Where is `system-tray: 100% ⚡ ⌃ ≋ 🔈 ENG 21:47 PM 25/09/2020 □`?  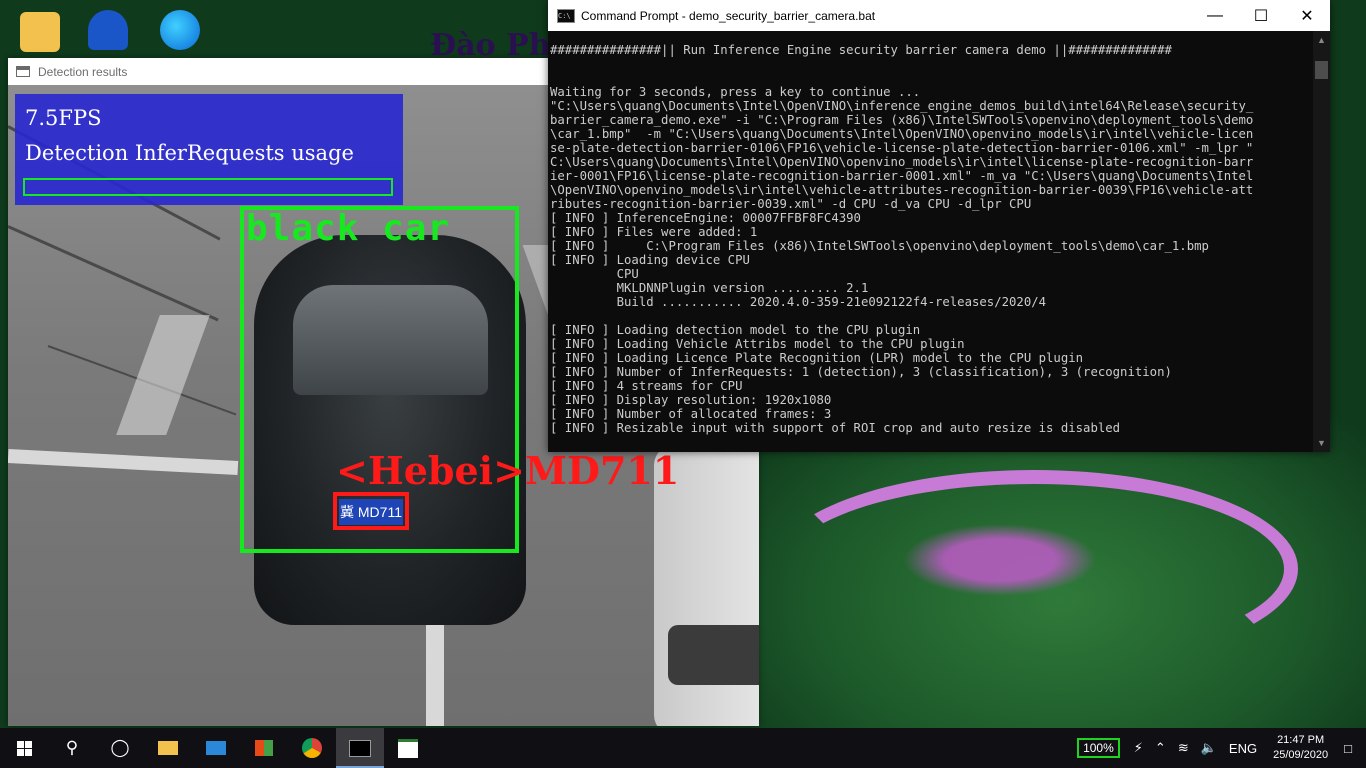 system-tray: 100% ⚡ ⌃ ≋ 🔈 ENG 21:47 PM 25/09/2020 □ is located at coordinates (1221, 748).